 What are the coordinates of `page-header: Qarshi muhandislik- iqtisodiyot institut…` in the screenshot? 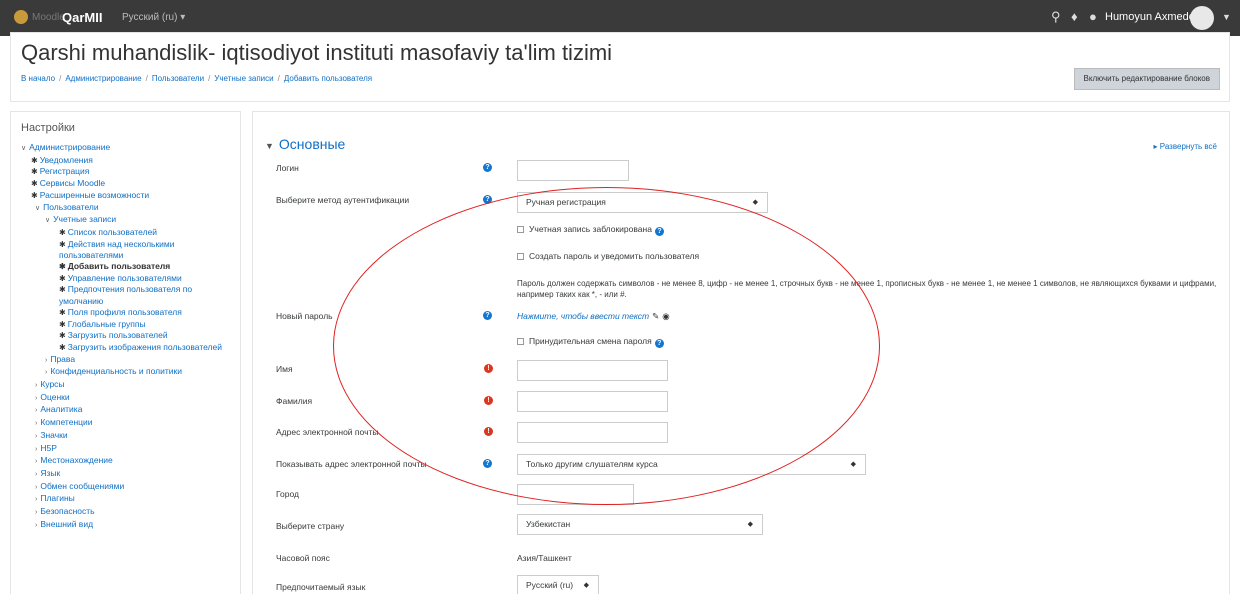 It's located at (620, 67).